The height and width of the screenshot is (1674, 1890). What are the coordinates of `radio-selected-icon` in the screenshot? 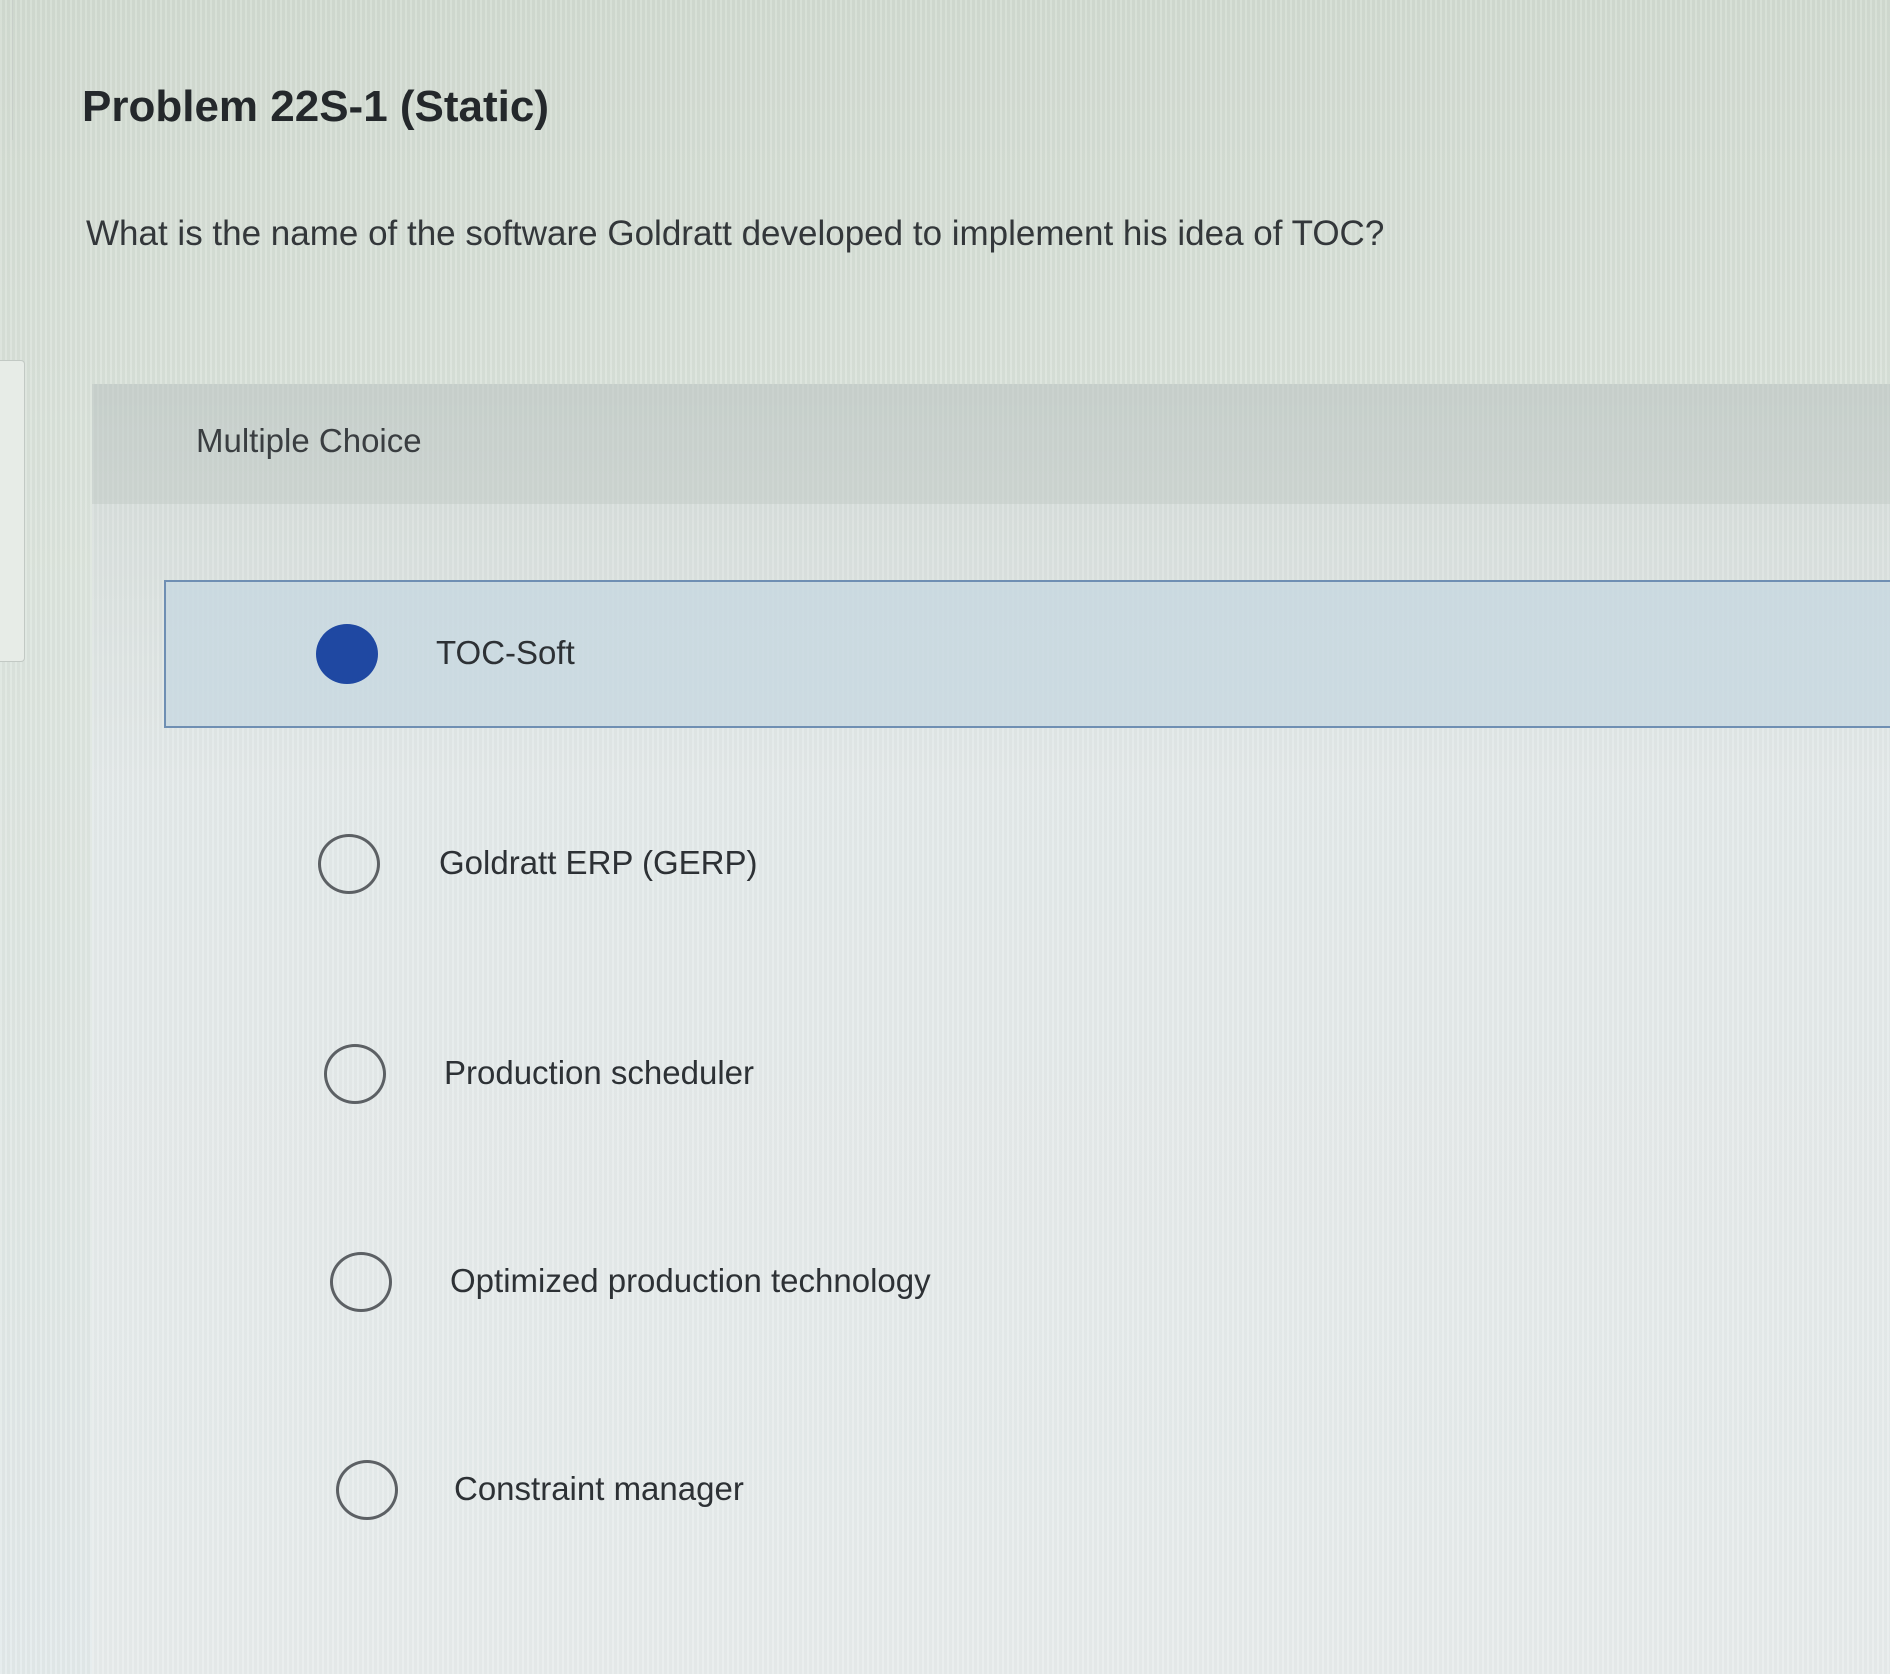 It's located at (347, 654).